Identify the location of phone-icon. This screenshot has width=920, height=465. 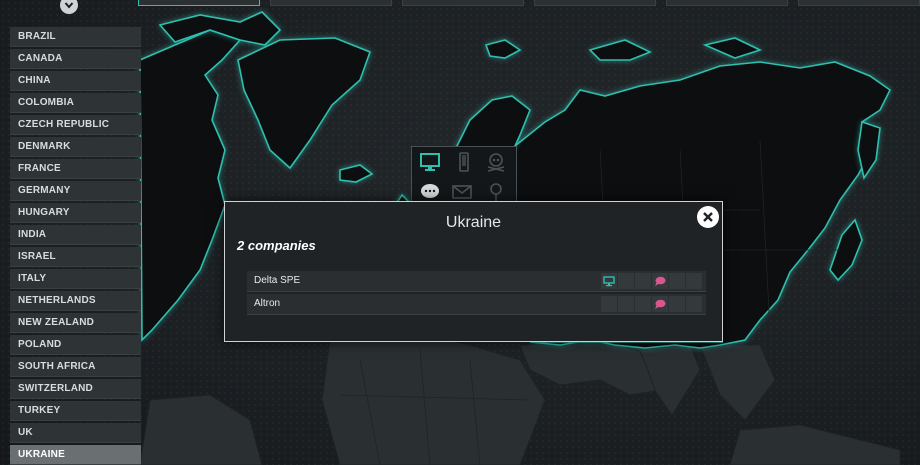
(464, 162).